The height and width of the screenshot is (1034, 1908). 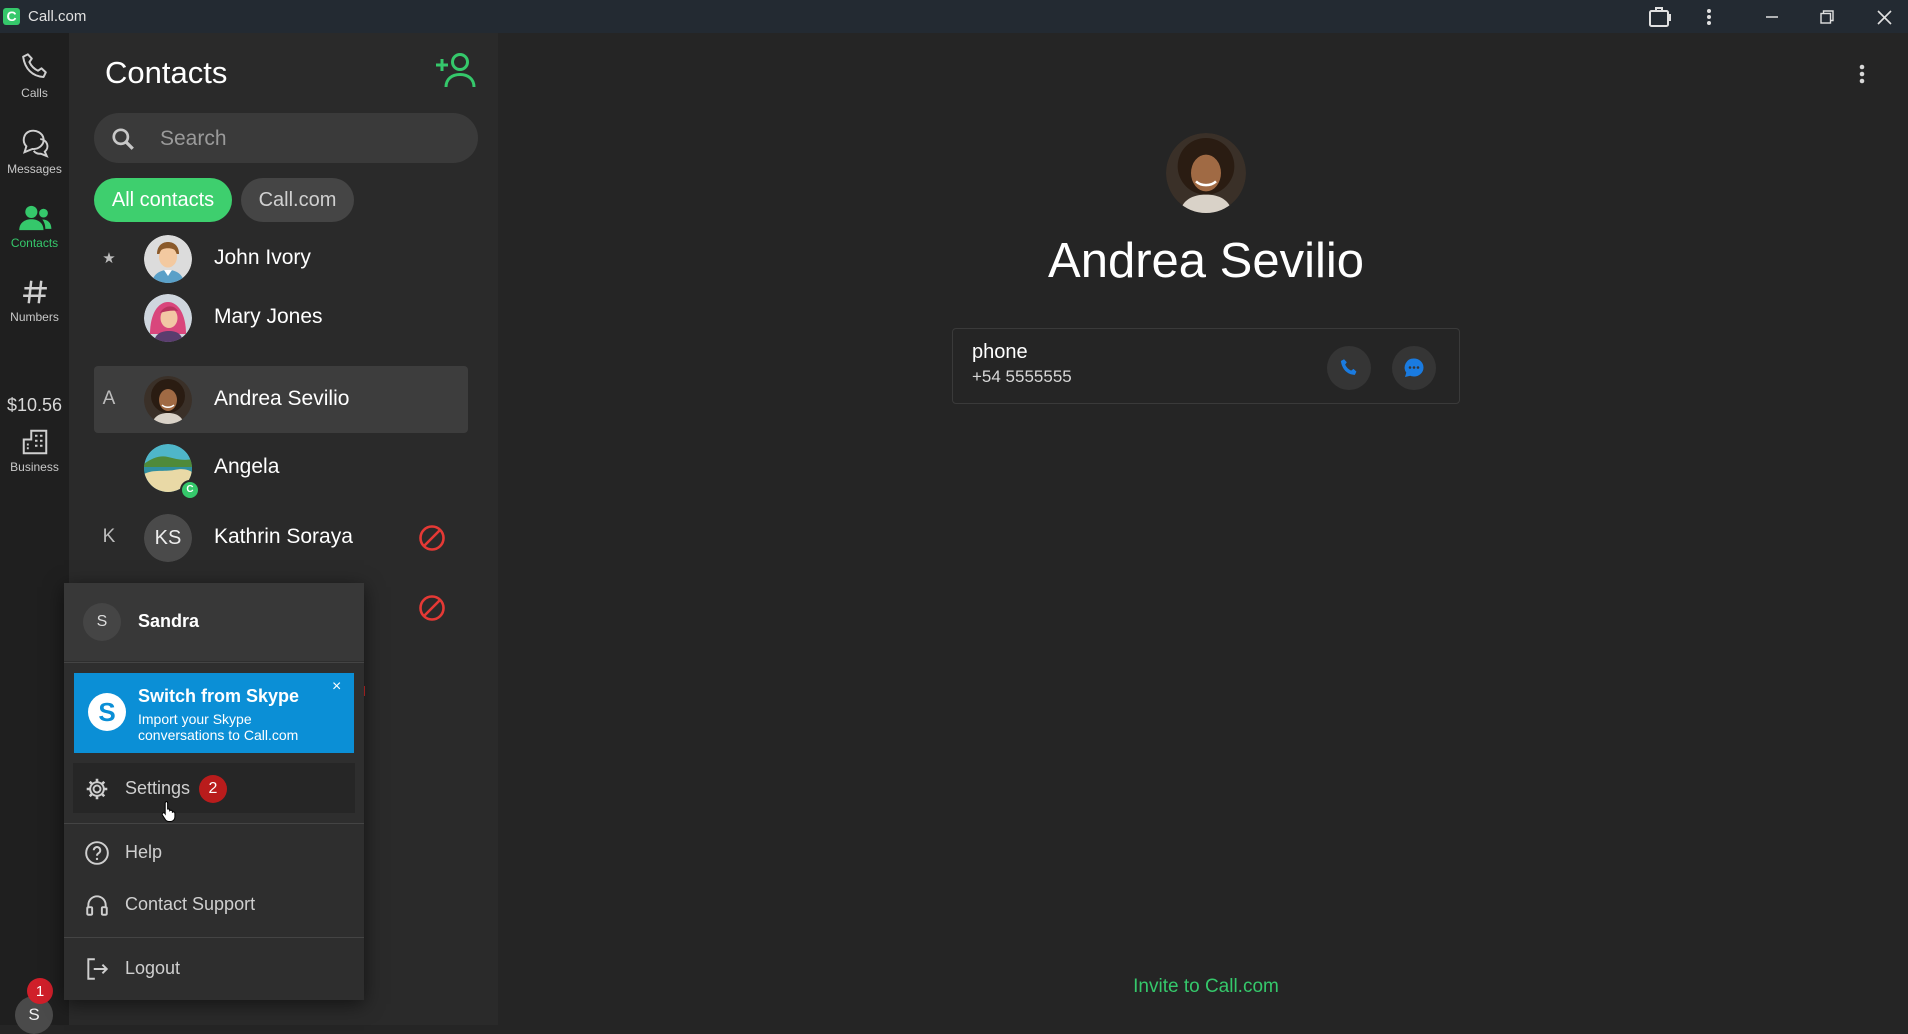 I want to click on nav-item-messages: Messages, so click(x=34, y=151).